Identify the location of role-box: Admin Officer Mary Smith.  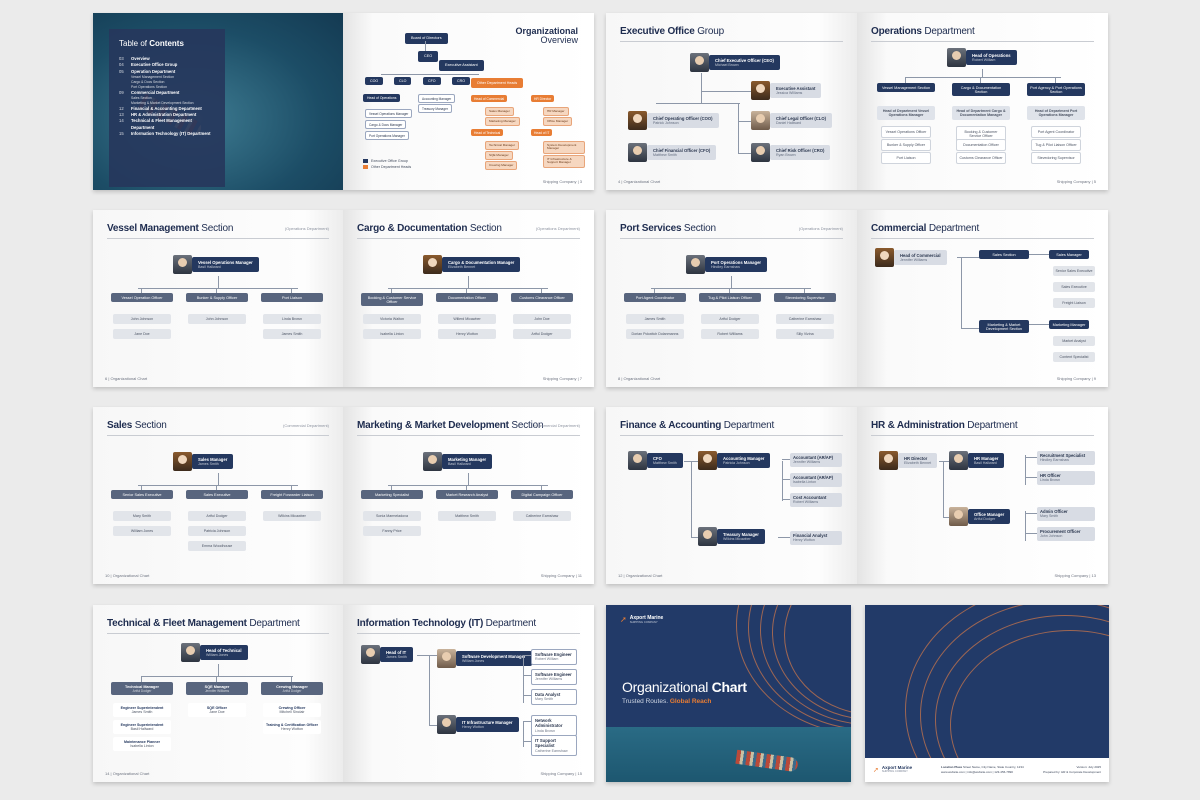
(1066, 514).